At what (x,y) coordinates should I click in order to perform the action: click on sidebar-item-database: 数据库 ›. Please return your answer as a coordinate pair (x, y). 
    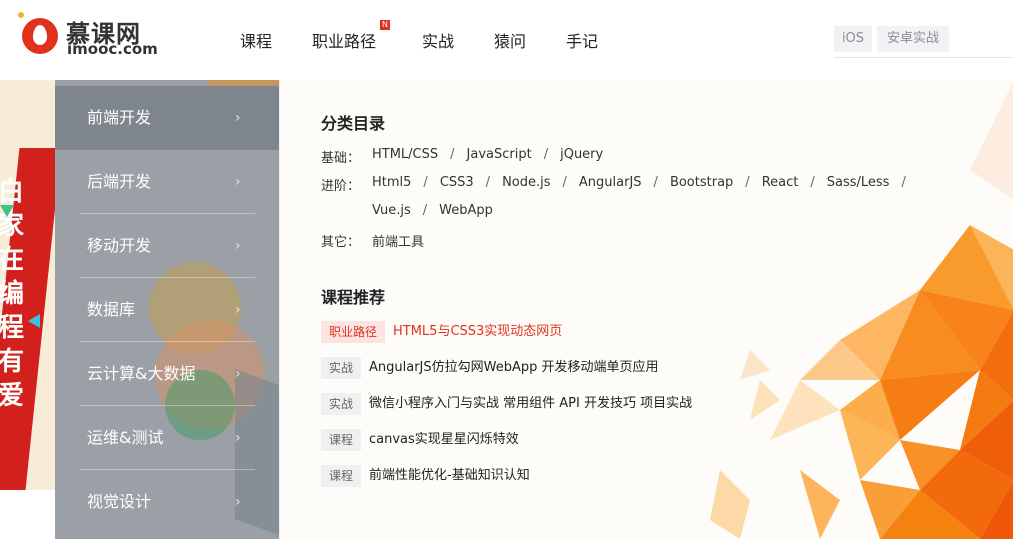
    Looking at the image, I should click on (167, 310).